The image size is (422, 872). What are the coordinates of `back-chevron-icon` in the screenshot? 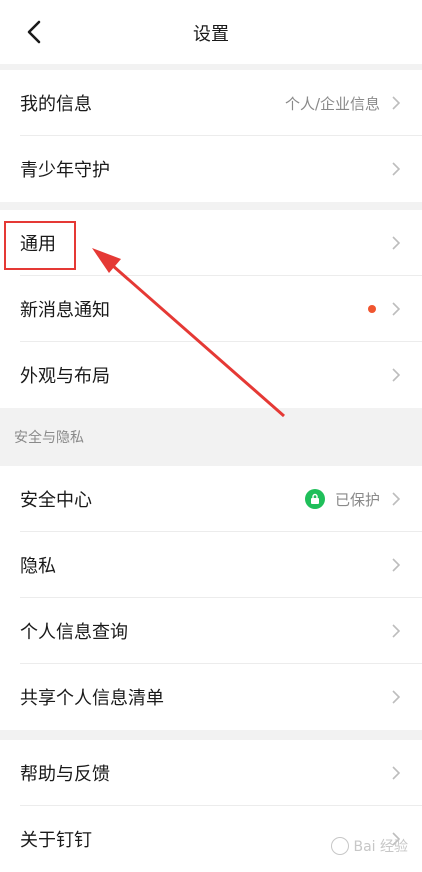 It's located at (34, 32).